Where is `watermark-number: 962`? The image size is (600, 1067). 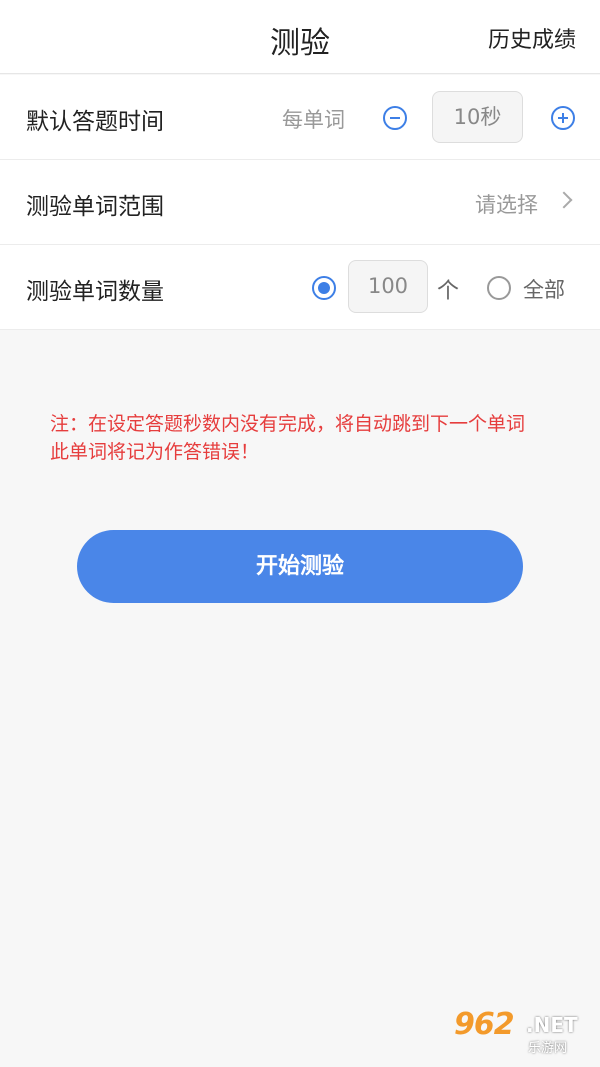 watermark-number: 962 is located at coordinates (484, 1024).